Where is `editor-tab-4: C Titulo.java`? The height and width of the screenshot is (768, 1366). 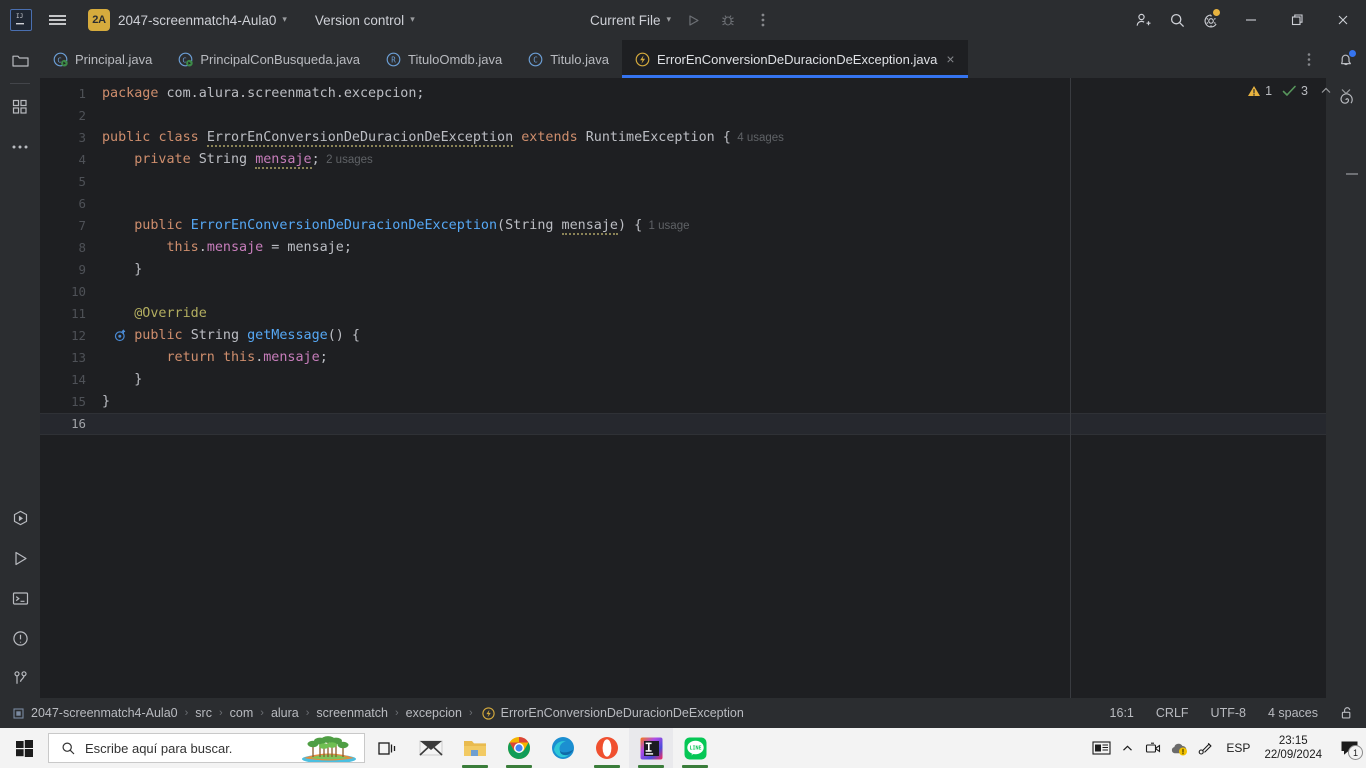 editor-tab-4: C Titulo.java is located at coordinates (568, 59).